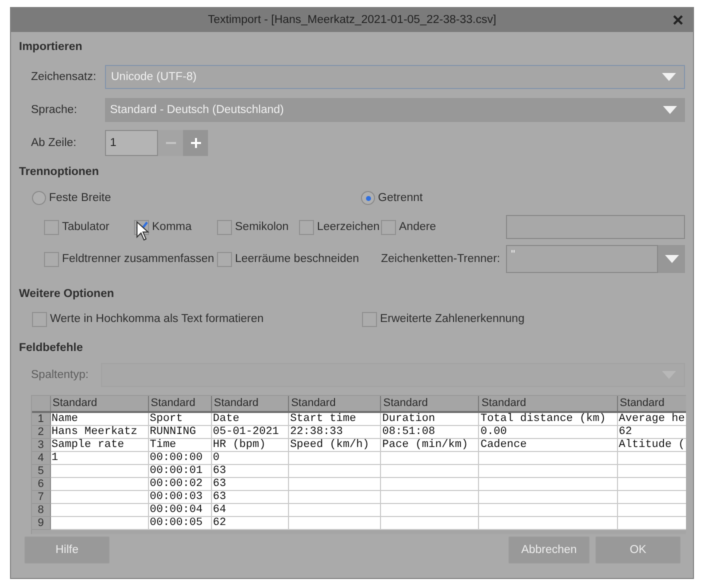 The height and width of the screenshot is (588, 703). What do you see at coordinates (143, 231) in the screenshot?
I see `mouse-pointer-icon` at bounding box center [143, 231].